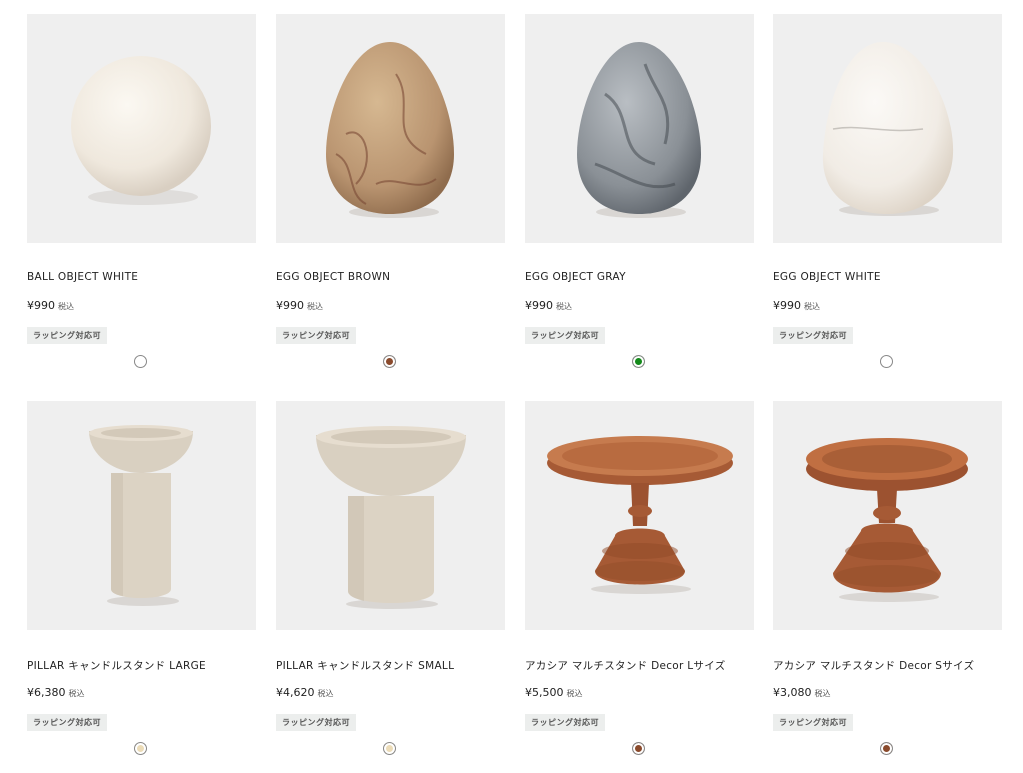  What do you see at coordinates (333, 277) in the screenshot?
I see `product-name: EGG OBJECT BROWN` at bounding box center [333, 277].